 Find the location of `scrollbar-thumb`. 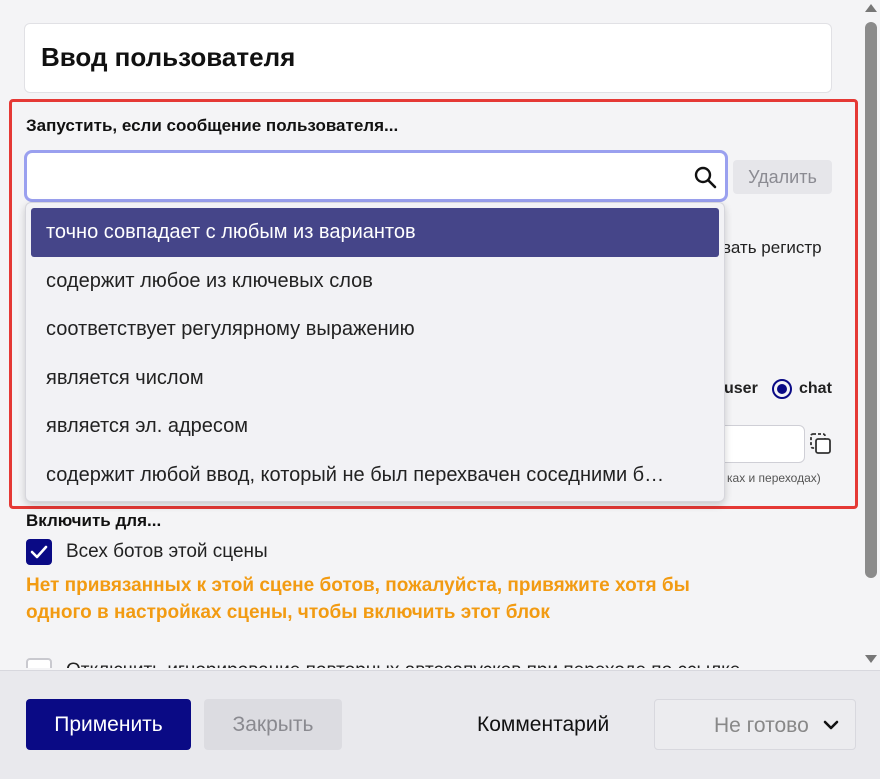

scrollbar-thumb is located at coordinates (871, 300).